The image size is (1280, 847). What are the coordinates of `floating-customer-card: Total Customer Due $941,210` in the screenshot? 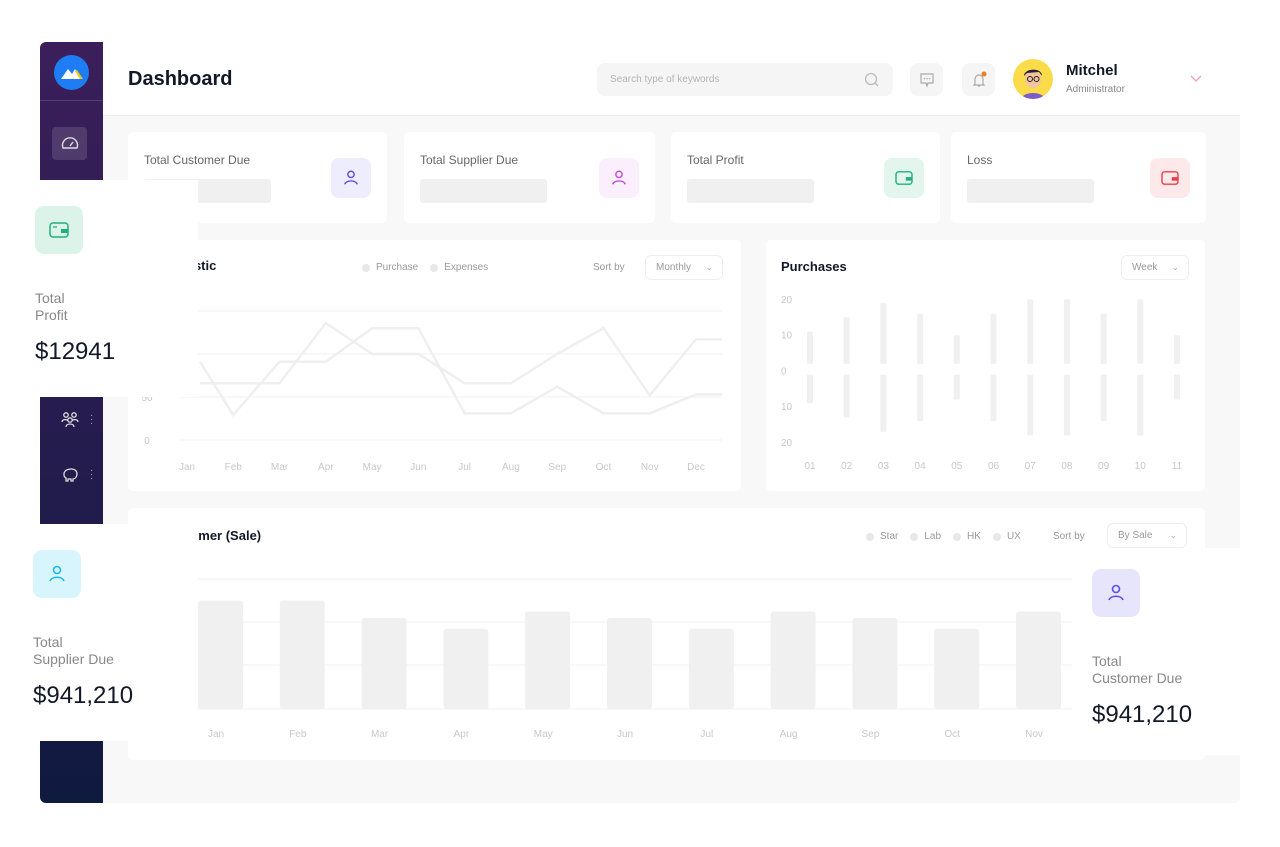 It's located at (1156, 651).